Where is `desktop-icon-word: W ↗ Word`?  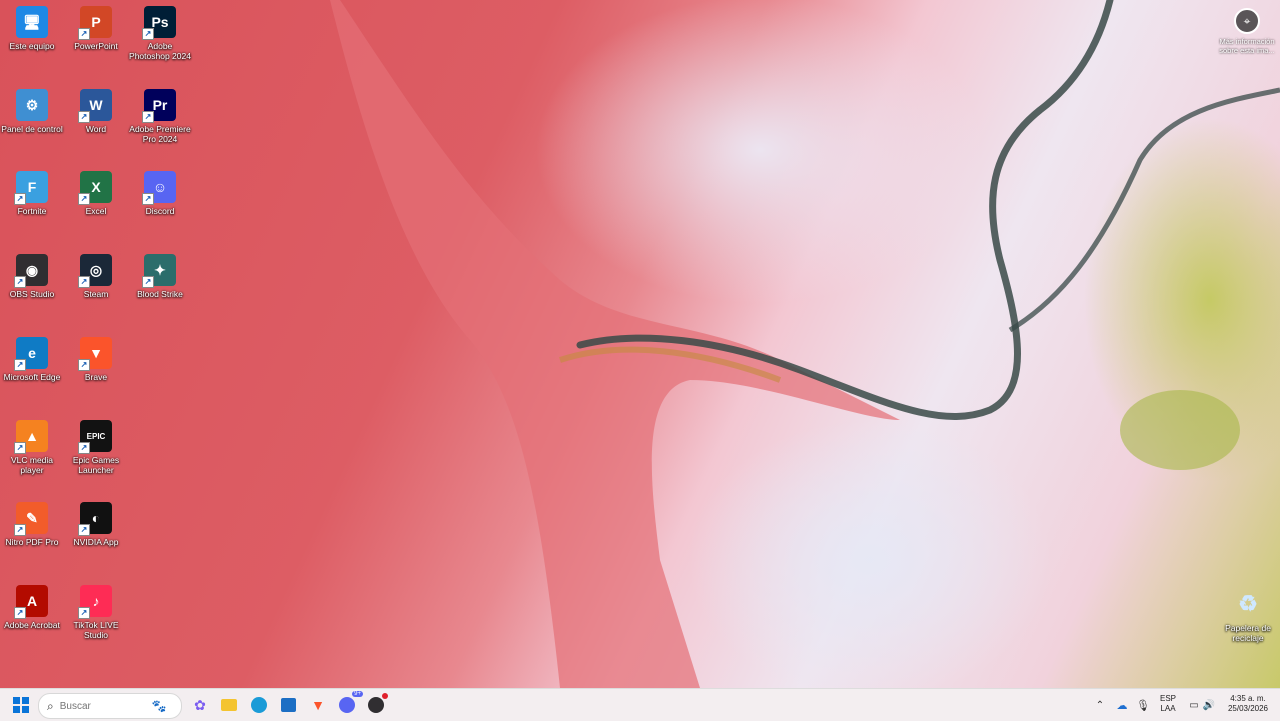
desktop-icon-word: W ↗ Word is located at coordinates (96, 111).